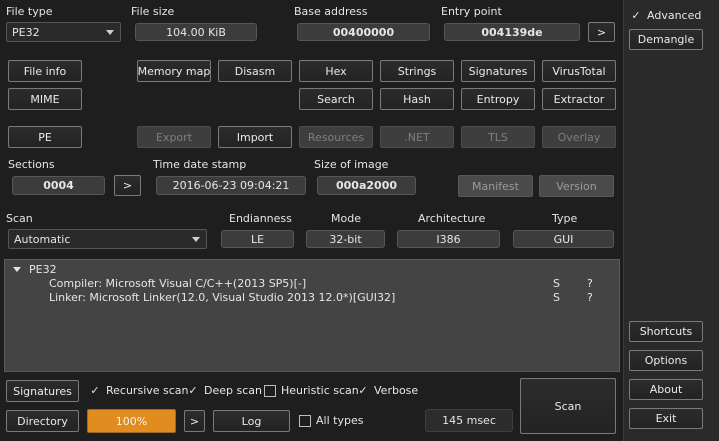  Describe the element at coordinates (666, 389) in the screenshot. I see `about-button: About` at that location.